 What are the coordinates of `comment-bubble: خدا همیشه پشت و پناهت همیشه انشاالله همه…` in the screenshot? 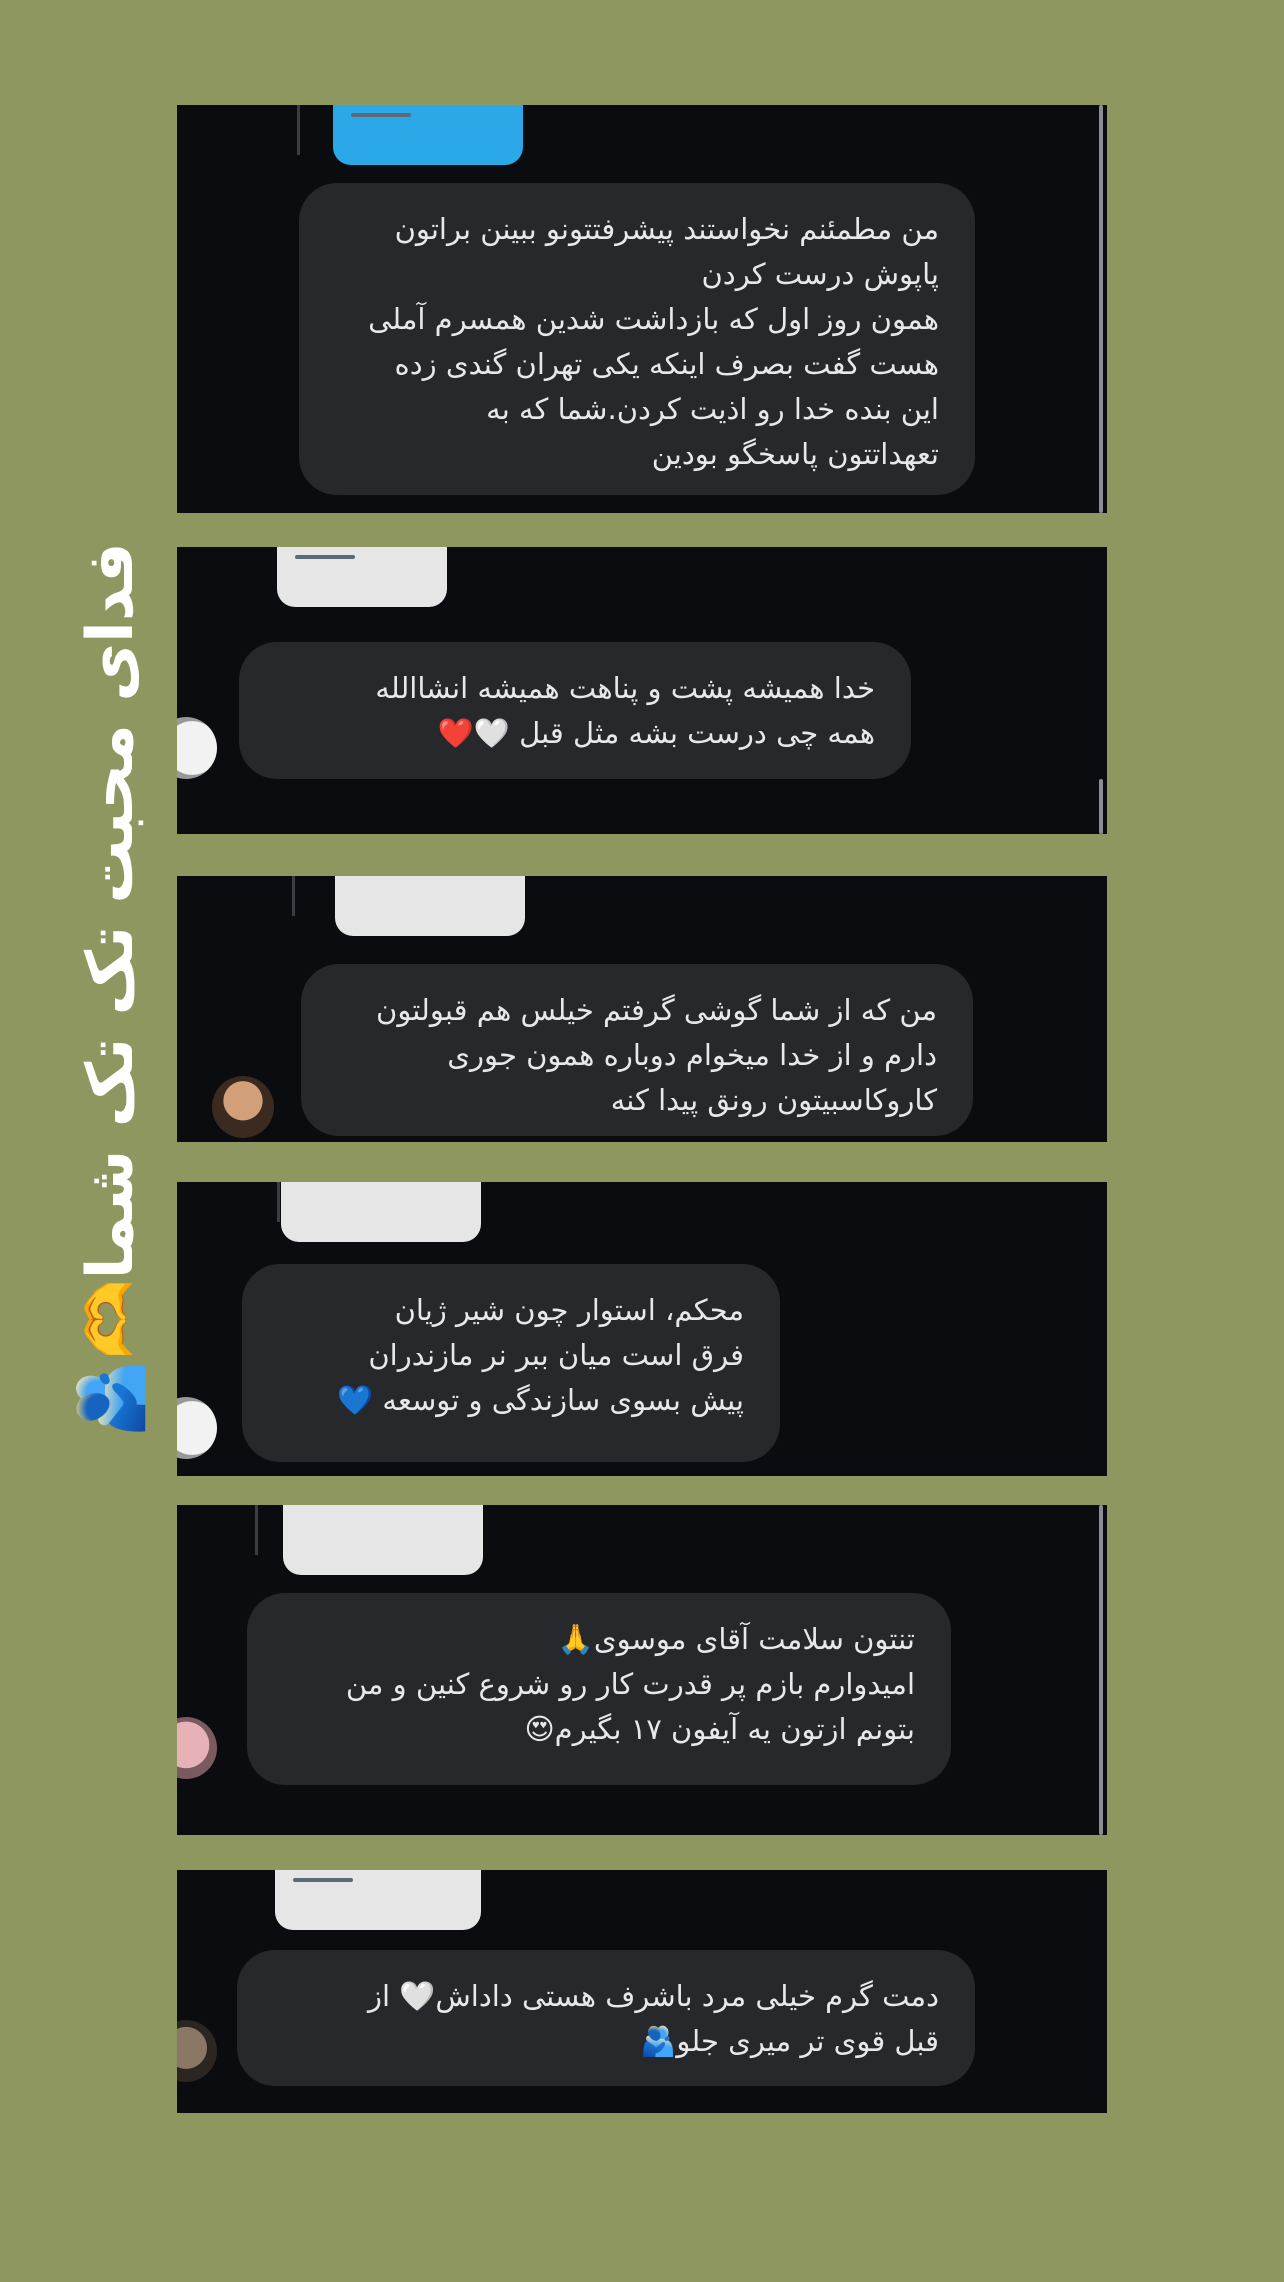 It's located at (575, 710).